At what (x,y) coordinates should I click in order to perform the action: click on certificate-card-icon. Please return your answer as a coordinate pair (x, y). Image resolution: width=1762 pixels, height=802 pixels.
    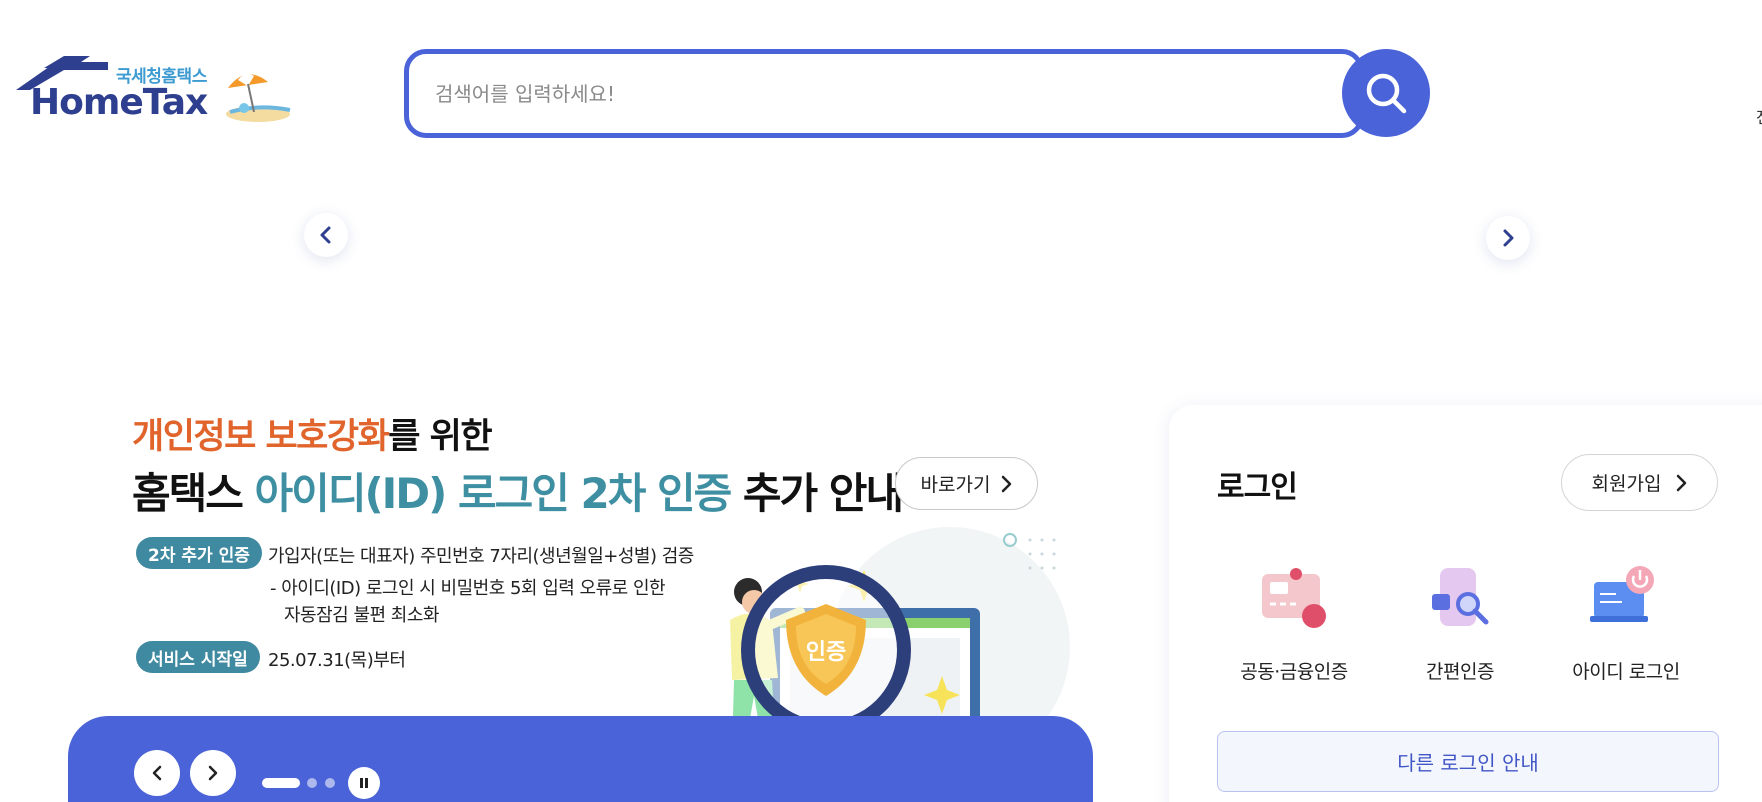
    Looking at the image, I should click on (1294, 598).